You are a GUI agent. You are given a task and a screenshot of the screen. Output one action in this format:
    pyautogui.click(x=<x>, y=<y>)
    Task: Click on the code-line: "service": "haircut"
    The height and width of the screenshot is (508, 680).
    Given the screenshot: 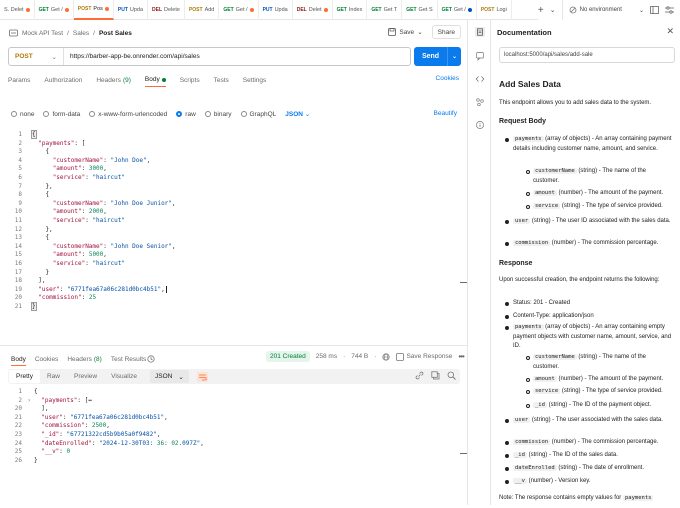 What is the action you would take?
    pyautogui.click(x=88, y=220)
    